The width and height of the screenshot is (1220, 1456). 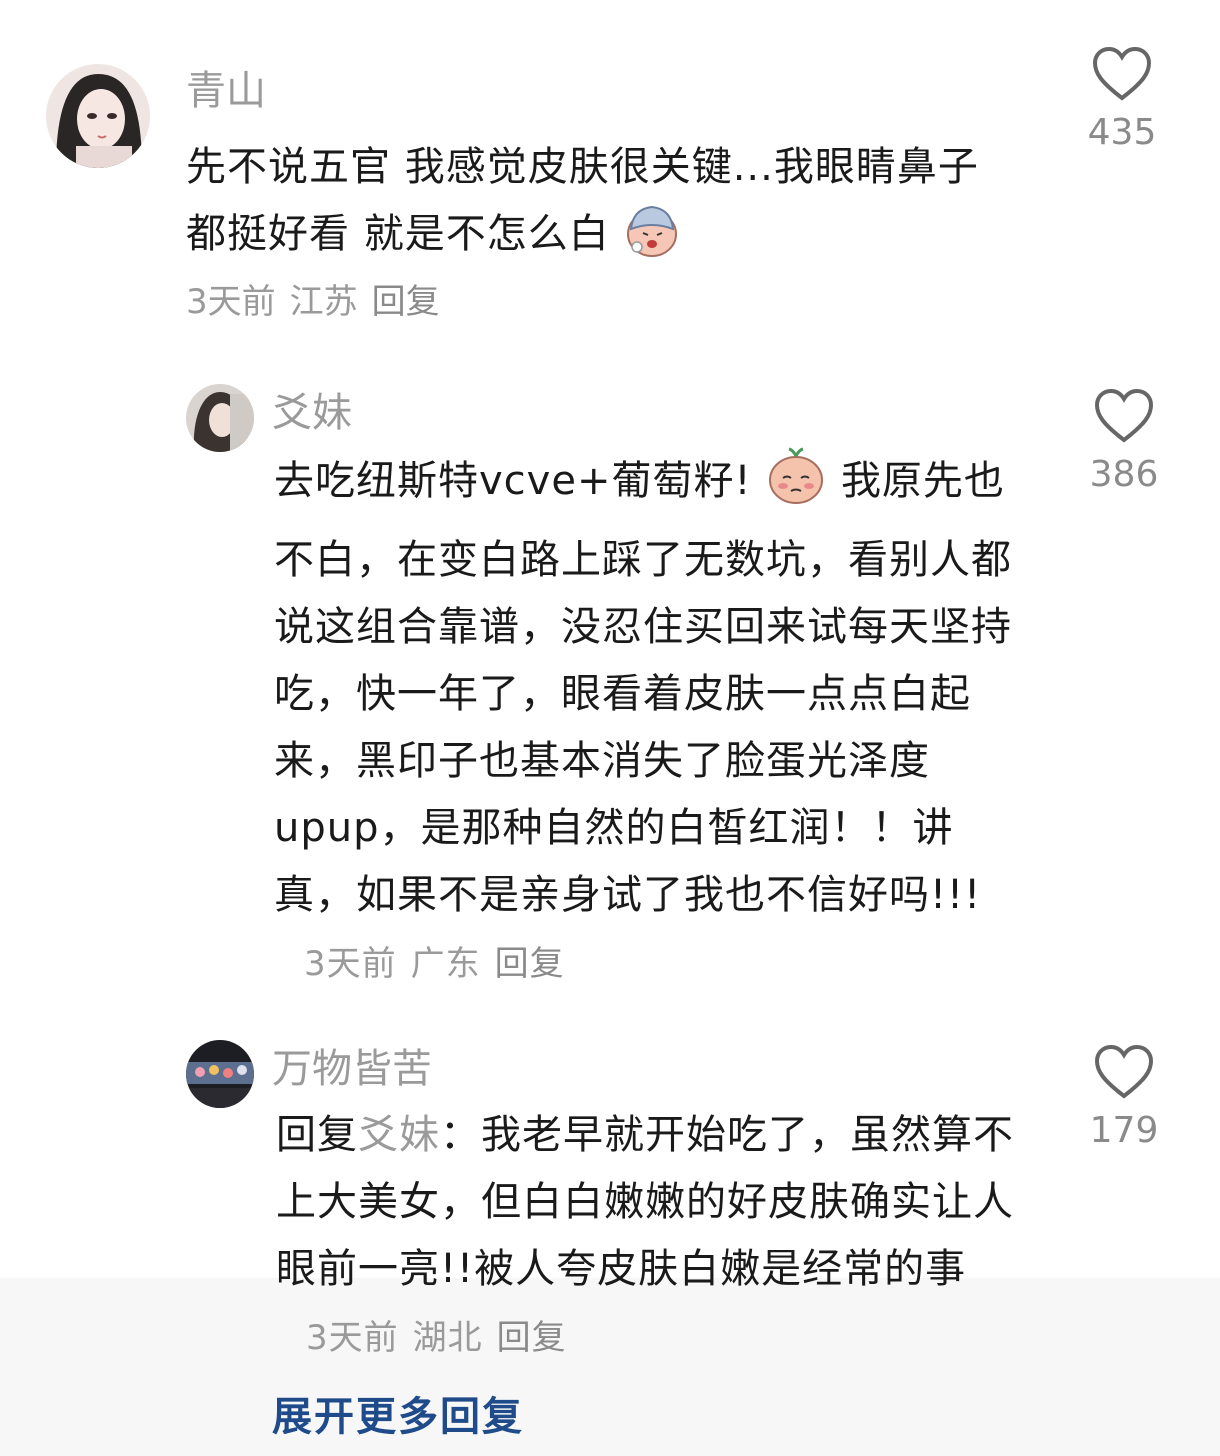 I want to click on like-count: 435, so click(x=1122, y=132).